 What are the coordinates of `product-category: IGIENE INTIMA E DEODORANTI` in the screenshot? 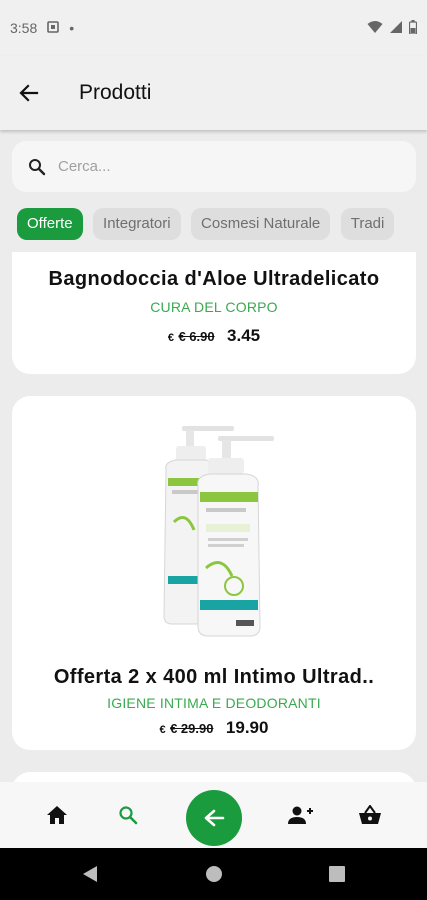 It's located at (214, 703).